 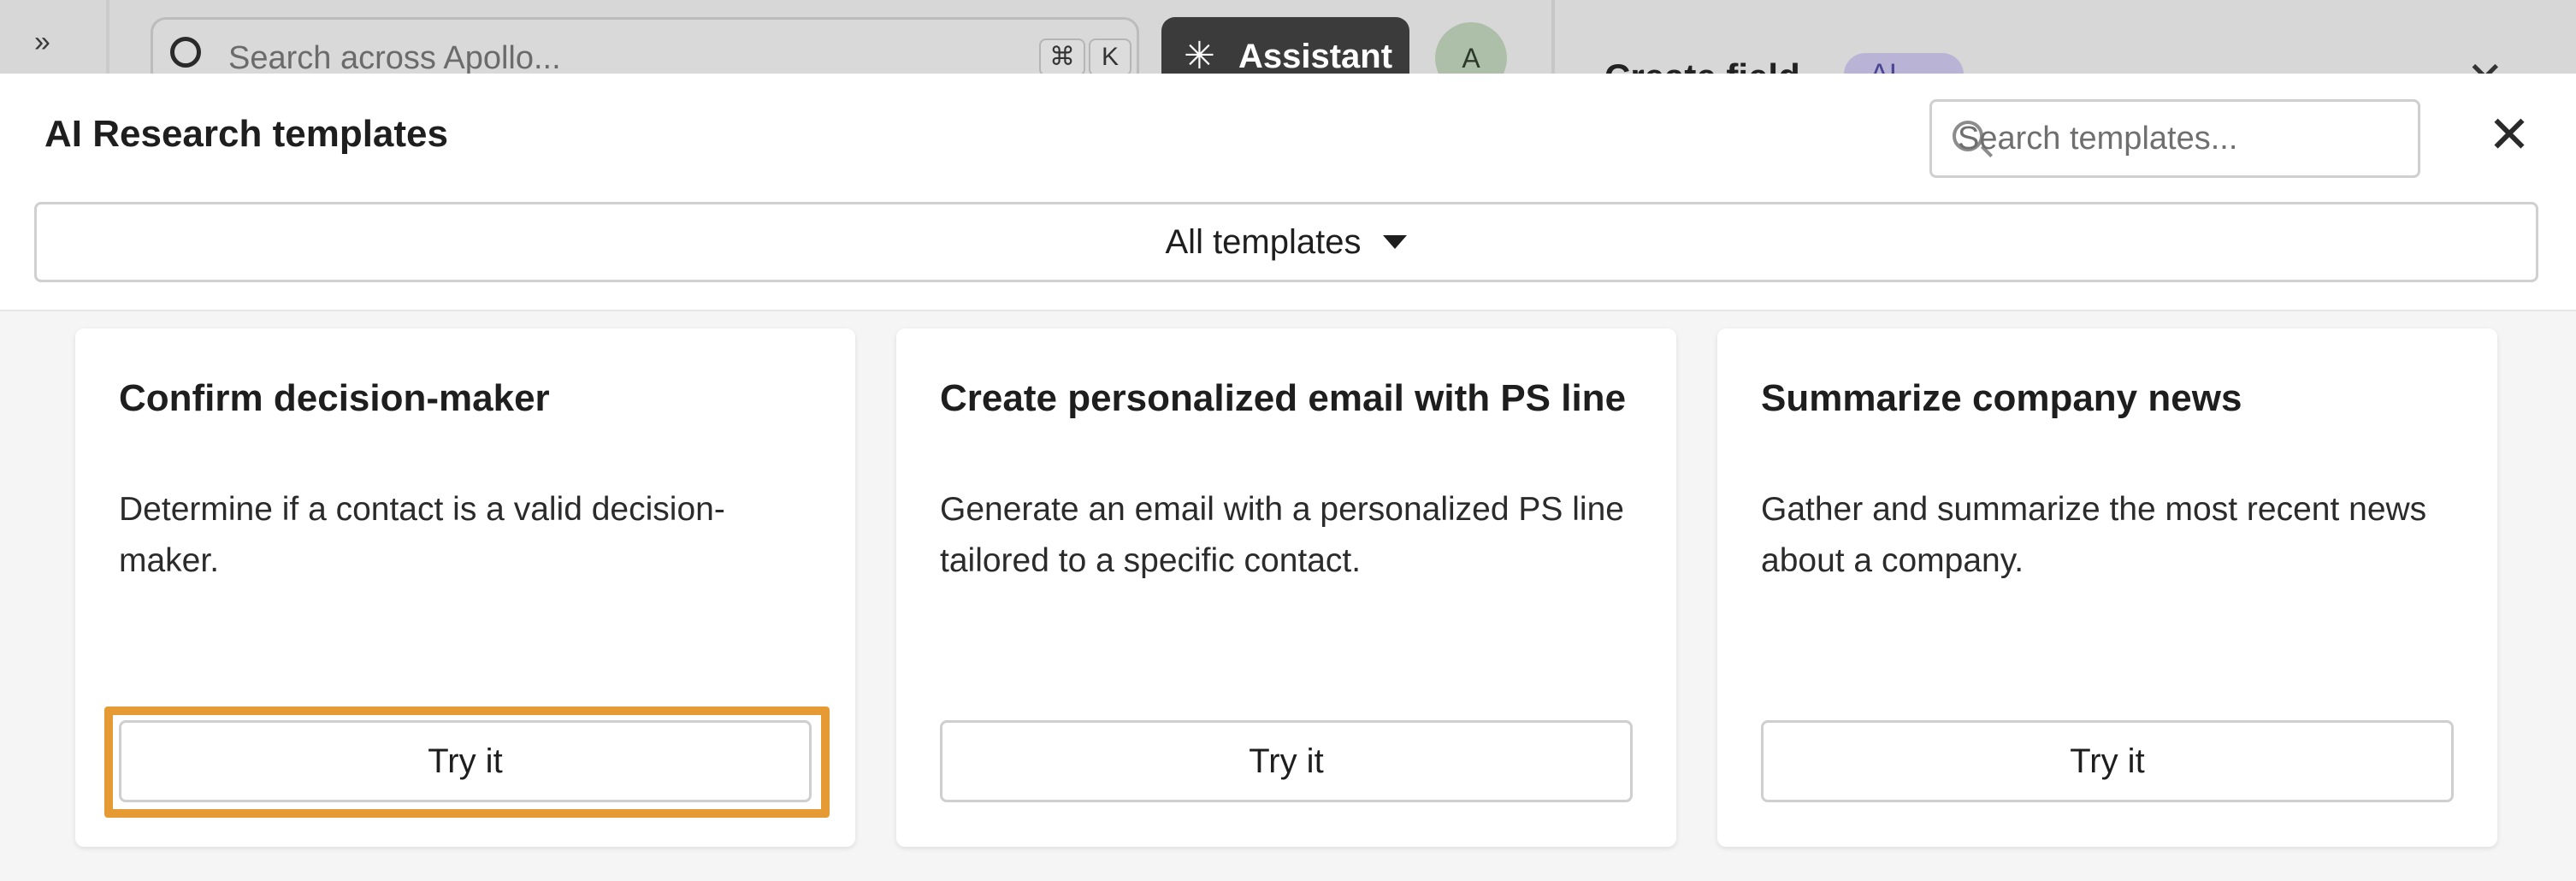 What do you see at coordinates (246, 134) in the screenshot?
I see `modal-title: AI Research templates` at bounding box center [246, 134].